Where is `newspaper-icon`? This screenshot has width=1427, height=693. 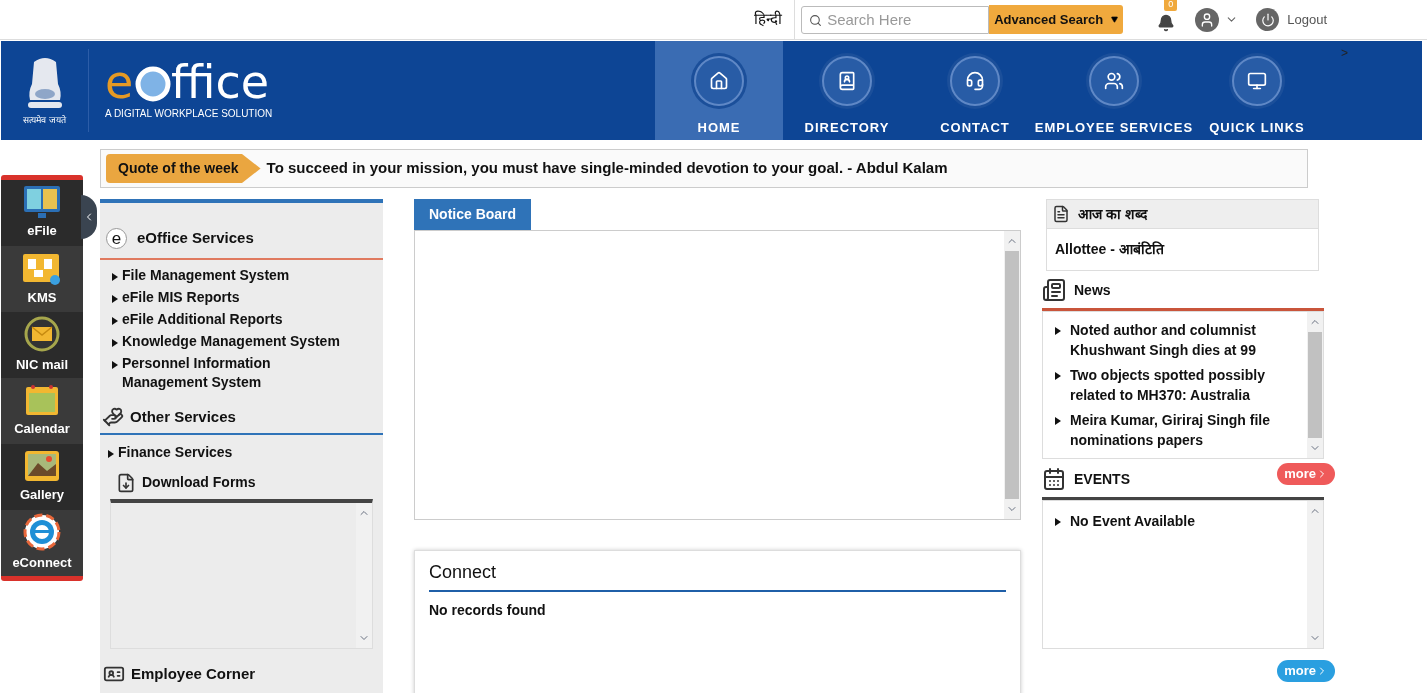
newspaper-icon is located at coordinates (1054, 290).